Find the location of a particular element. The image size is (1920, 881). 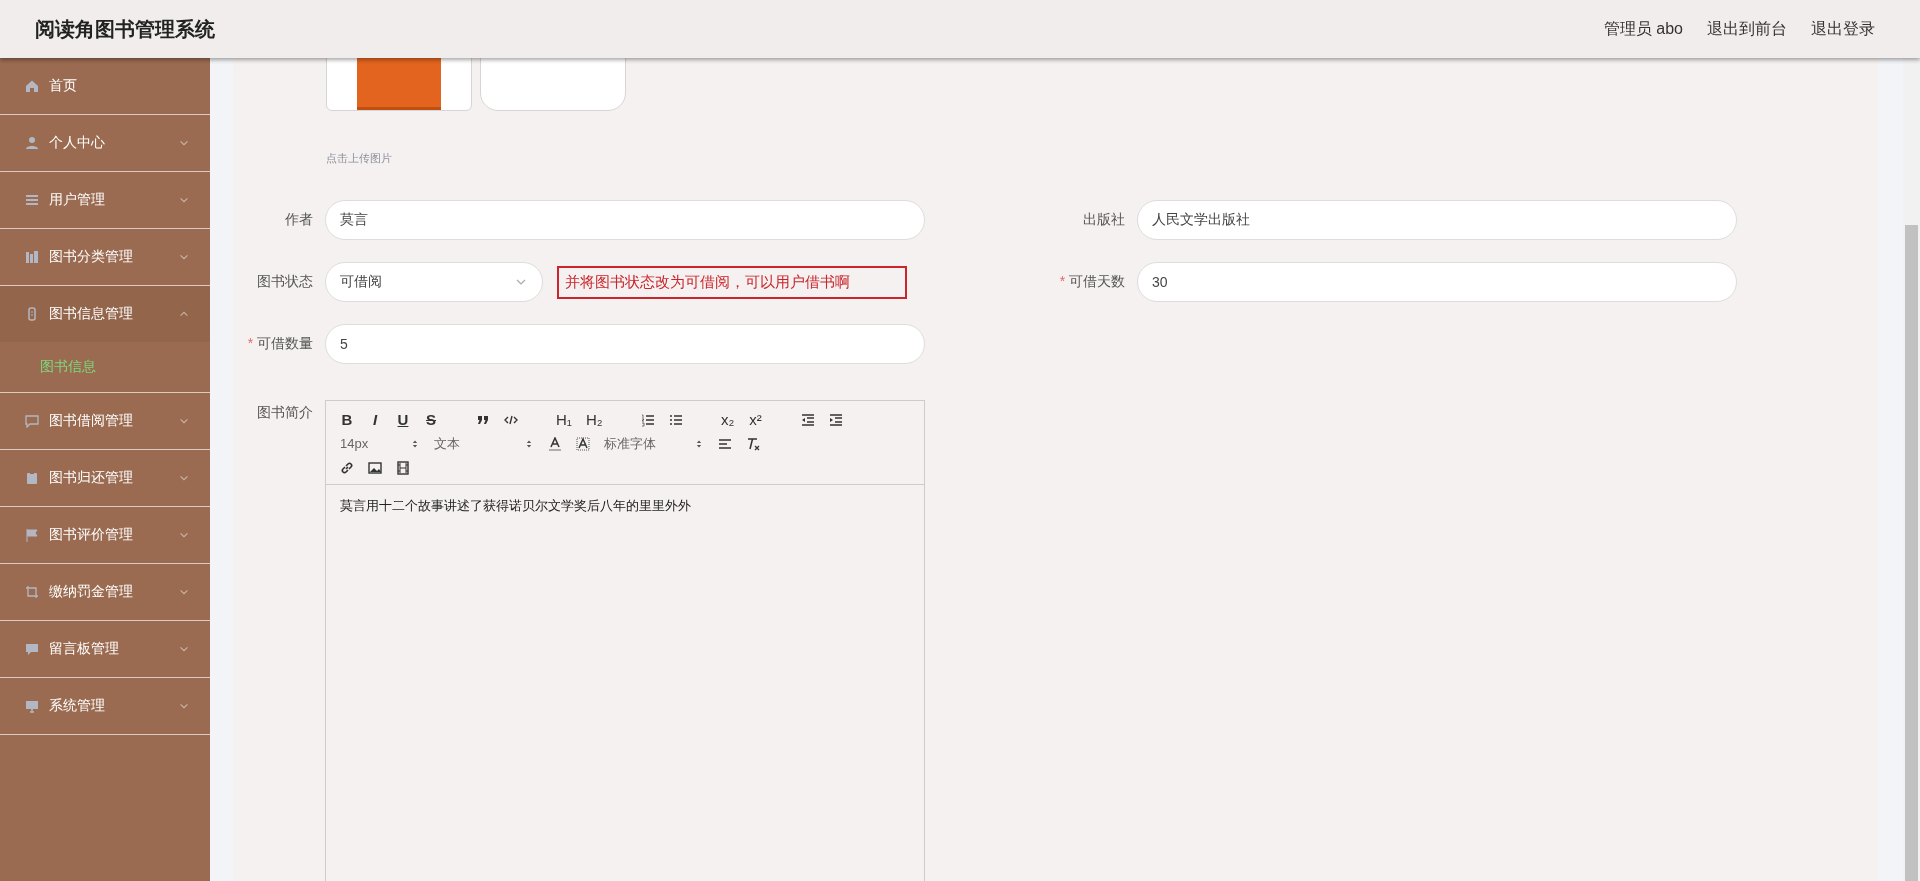

annotation-note: 并将图书状态改为可借阅，可以用户借书啊 is located at coordinates (732, 282).